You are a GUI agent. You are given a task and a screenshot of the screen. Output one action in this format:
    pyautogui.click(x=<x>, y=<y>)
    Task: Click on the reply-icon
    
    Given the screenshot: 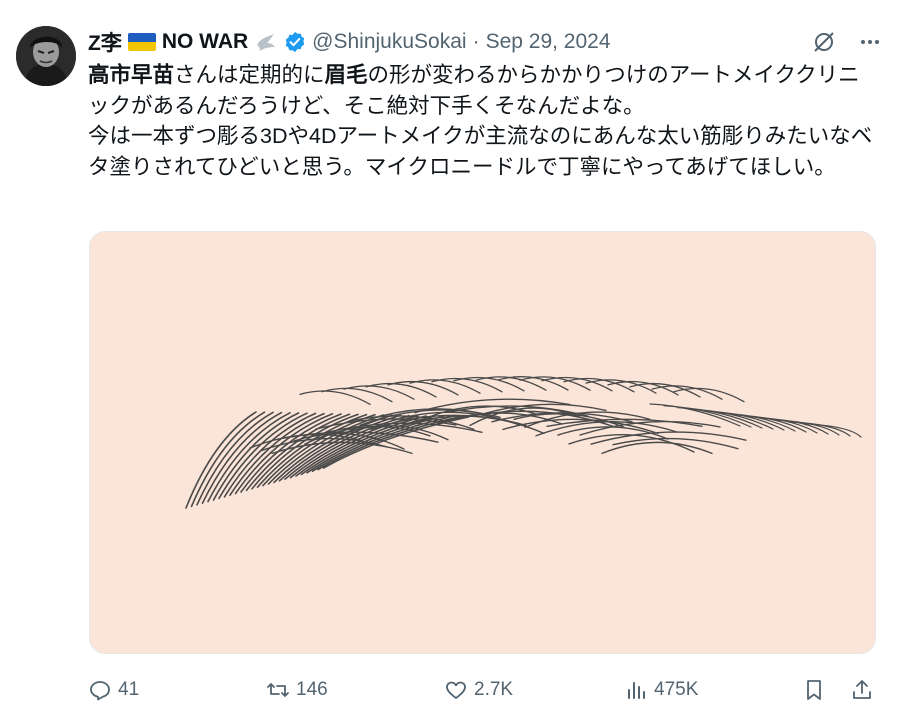 What is the action you would take?
    pyautogui.click(x=100, y=691)
    